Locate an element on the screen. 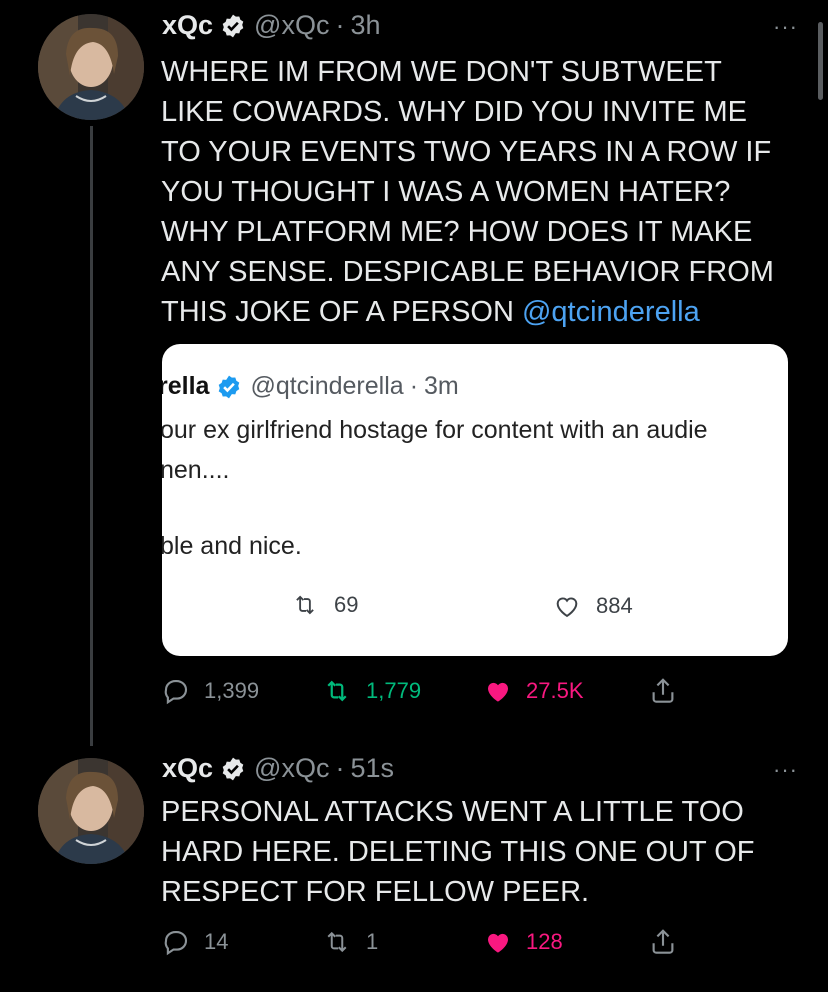 The image size is (828, 992). retweet-button: 1 is located at coordinates (349, 942).